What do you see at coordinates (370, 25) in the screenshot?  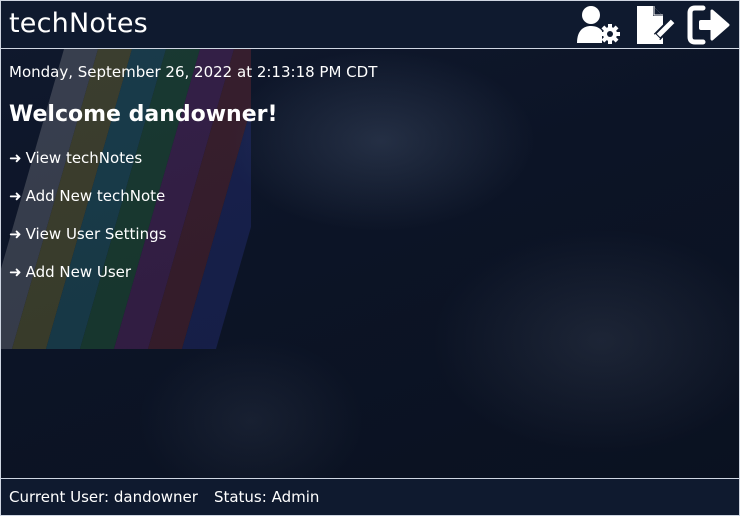 I see `app-header: techNotes` at bounding box center [370, 25].